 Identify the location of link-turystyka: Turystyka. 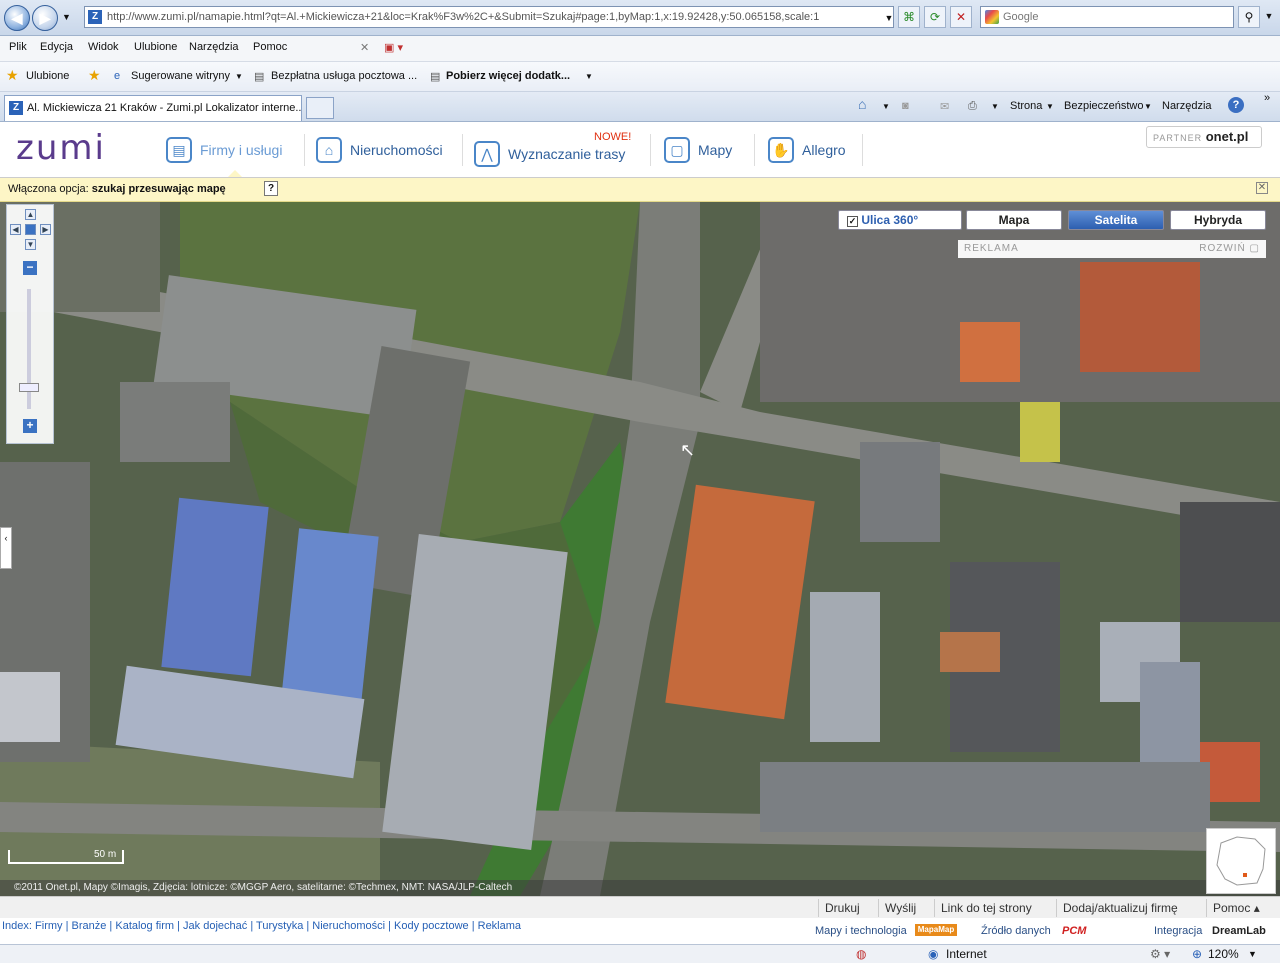
(279, 926).